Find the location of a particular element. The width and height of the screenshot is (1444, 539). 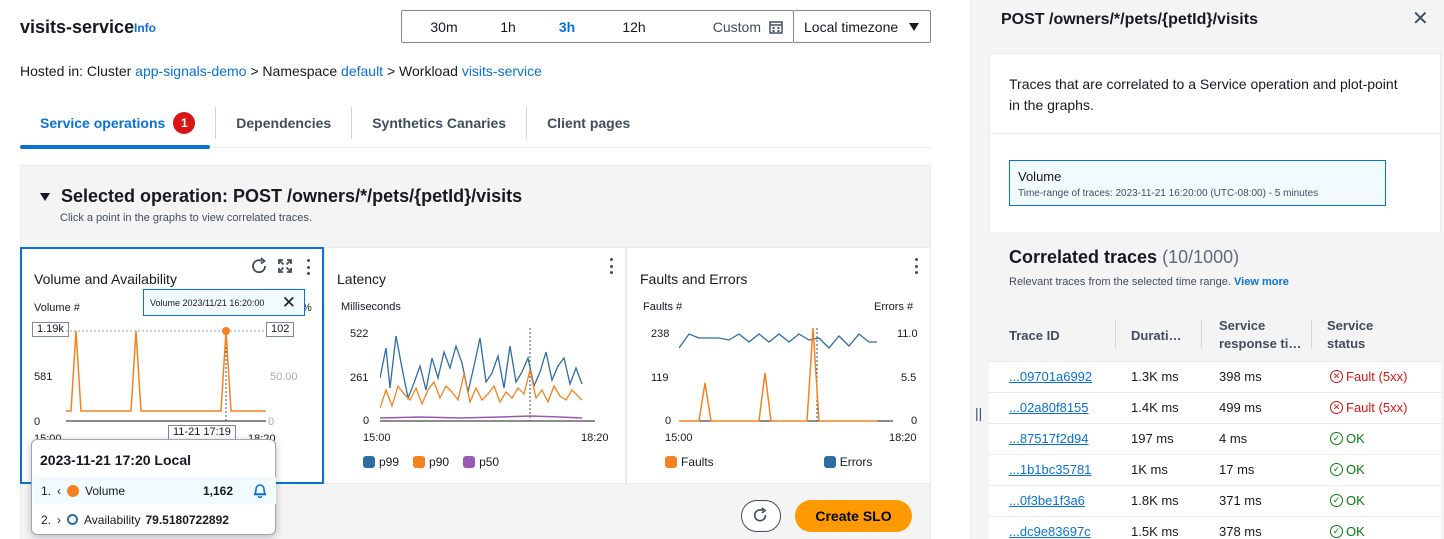

trace-id-link: ...09701a6992 is located at coordinates (1050, 376).